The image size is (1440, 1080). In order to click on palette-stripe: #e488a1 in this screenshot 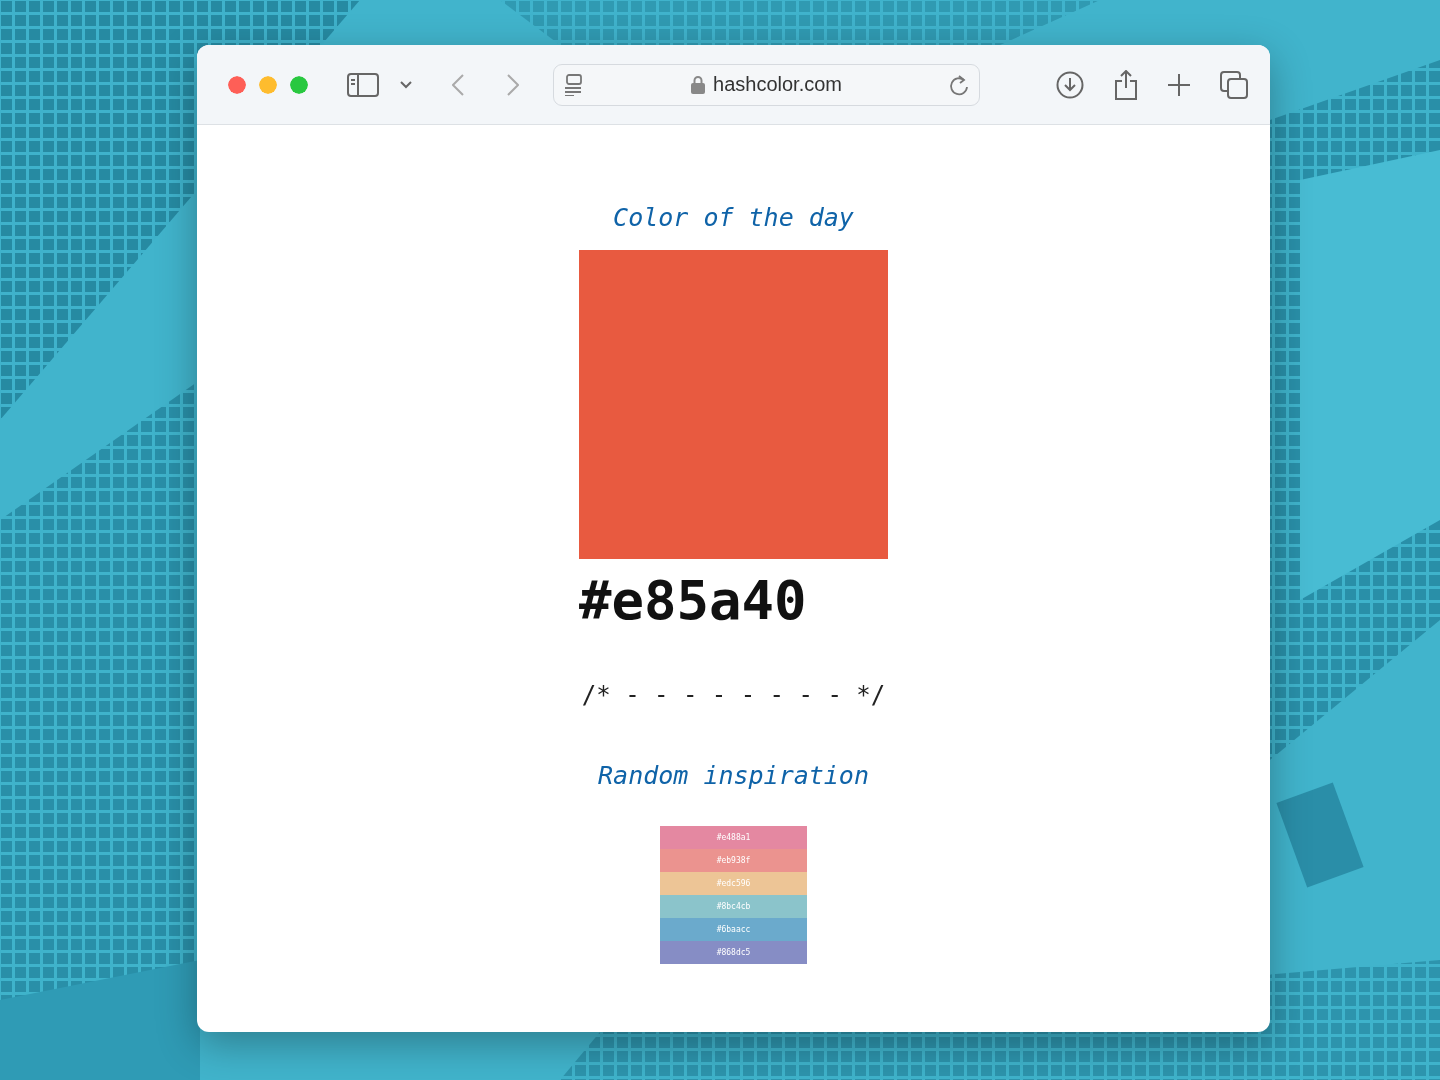, I will do `click(733, 837)`.